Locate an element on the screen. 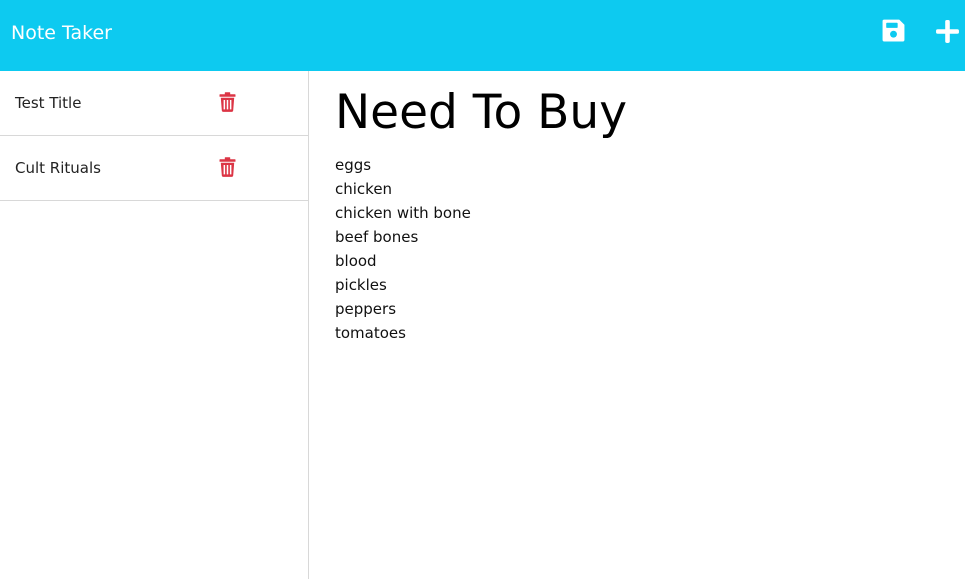  plus-icon-glyph is located at coordinates (947, 31).